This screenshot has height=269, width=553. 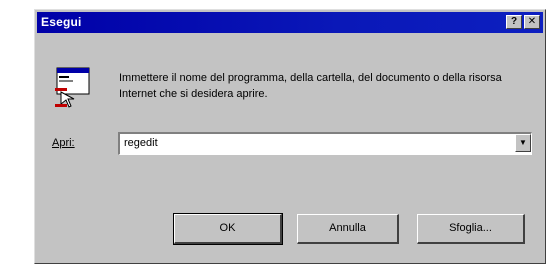 I want to click on run-program-icon, so click(x=72, y=87).